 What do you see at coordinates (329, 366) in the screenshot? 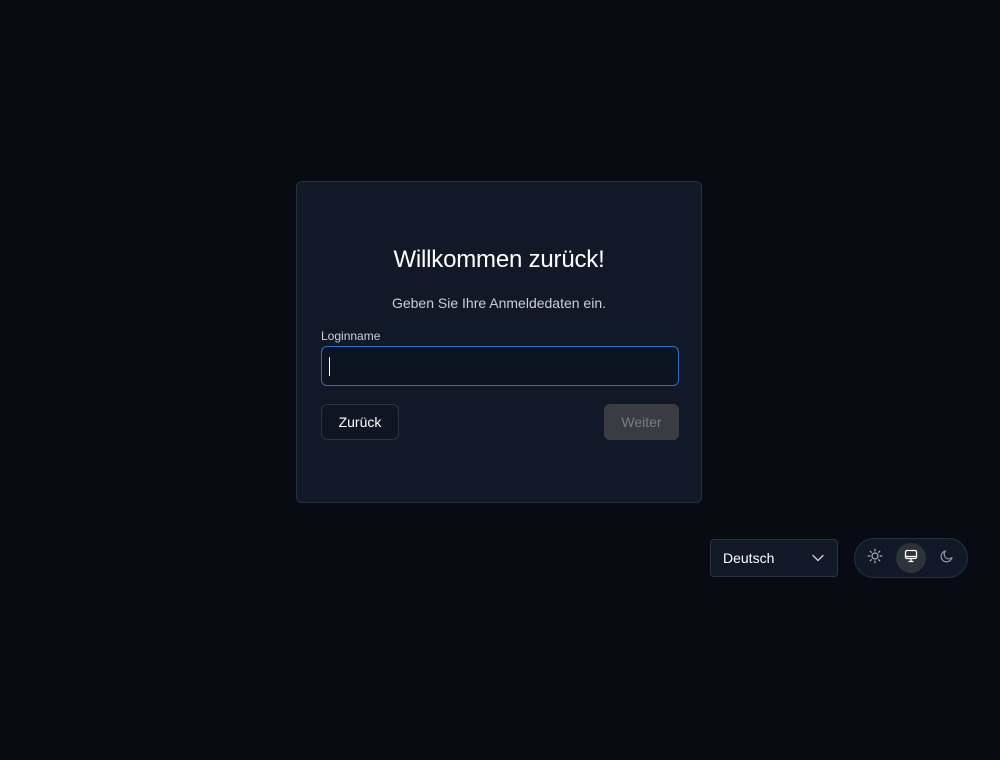
I see `text-caret` at bounding box center [329, 366].